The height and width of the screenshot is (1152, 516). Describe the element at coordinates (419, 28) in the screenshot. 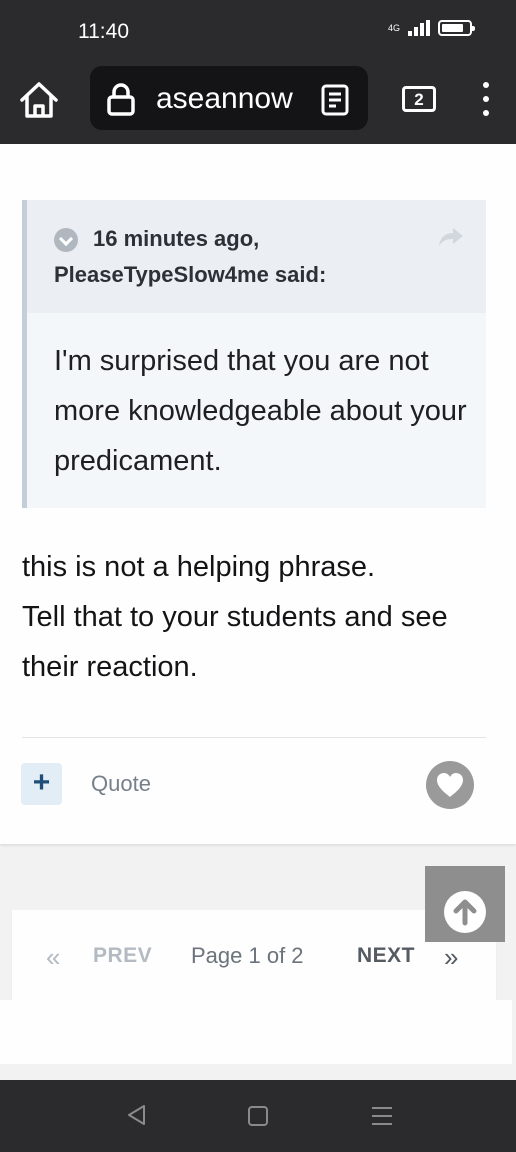

I see `signal-icon` at that location.